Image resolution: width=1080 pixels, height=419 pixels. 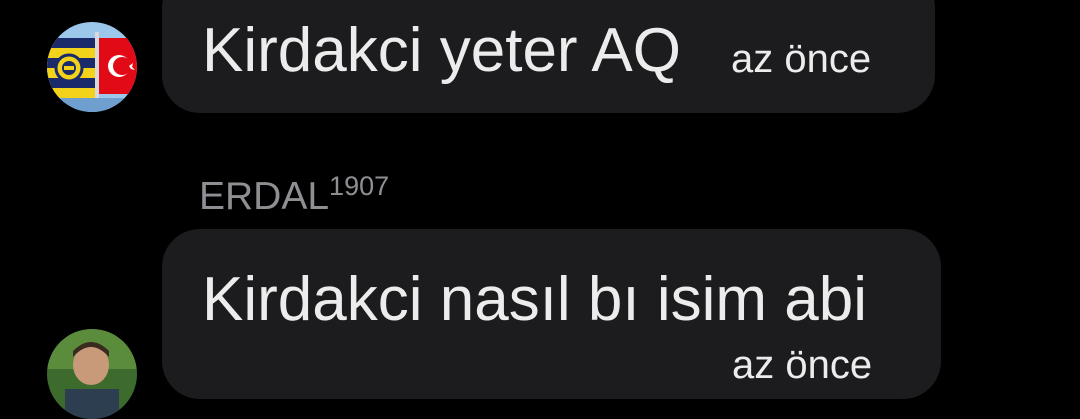 What do you see at coordinates (441, 50) in the screenshot?
I see `message-text: Kirdakci yeter AQ` at bounding box center [441, 50].